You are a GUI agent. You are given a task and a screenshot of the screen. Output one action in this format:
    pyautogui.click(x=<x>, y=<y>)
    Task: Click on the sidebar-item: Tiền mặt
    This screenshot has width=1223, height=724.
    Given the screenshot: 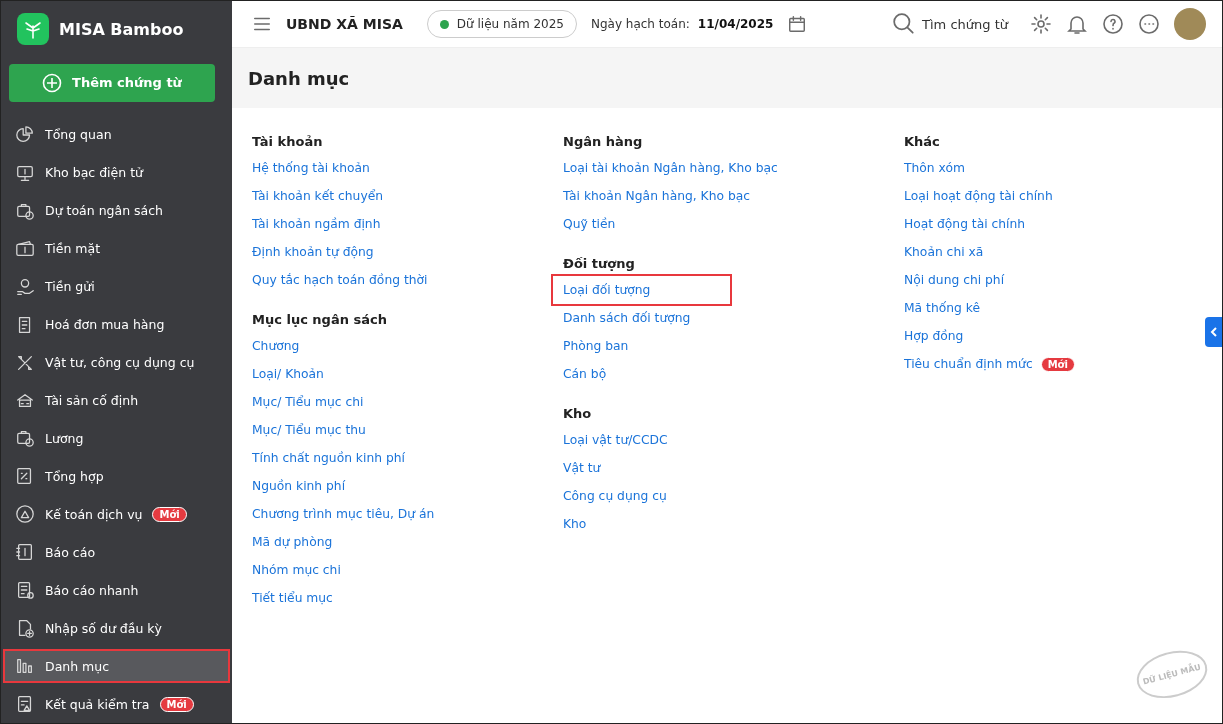 What is the action you would take?
    pyautogui.click(x=116, y=248)
    